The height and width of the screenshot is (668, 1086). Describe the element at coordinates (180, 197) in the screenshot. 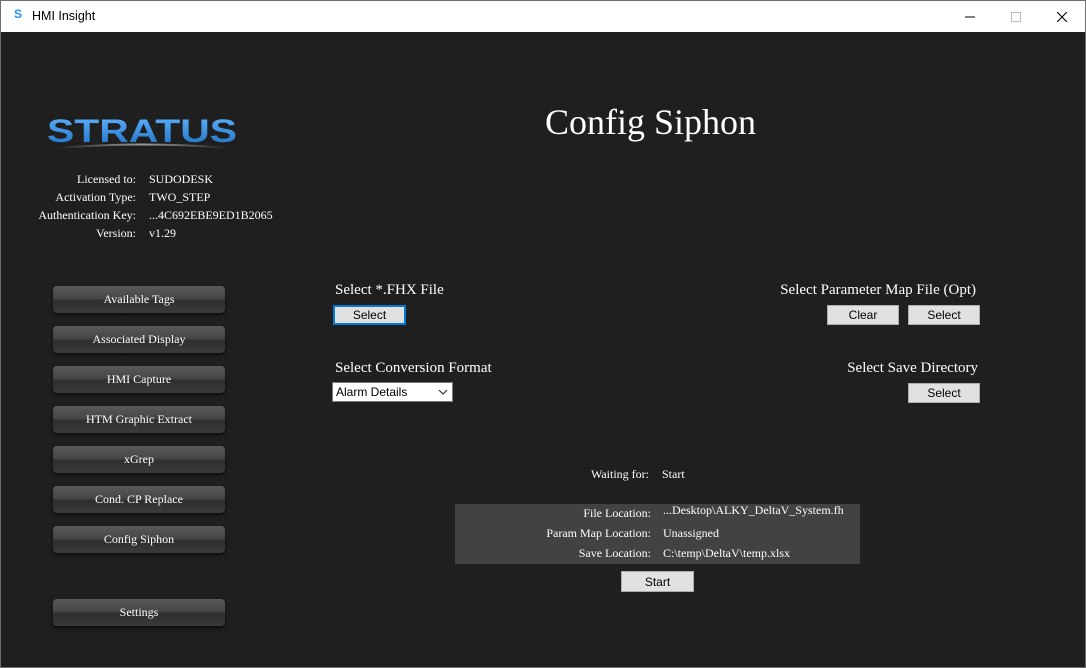

I see `activation-type-value: TWO_STEP` at that location.